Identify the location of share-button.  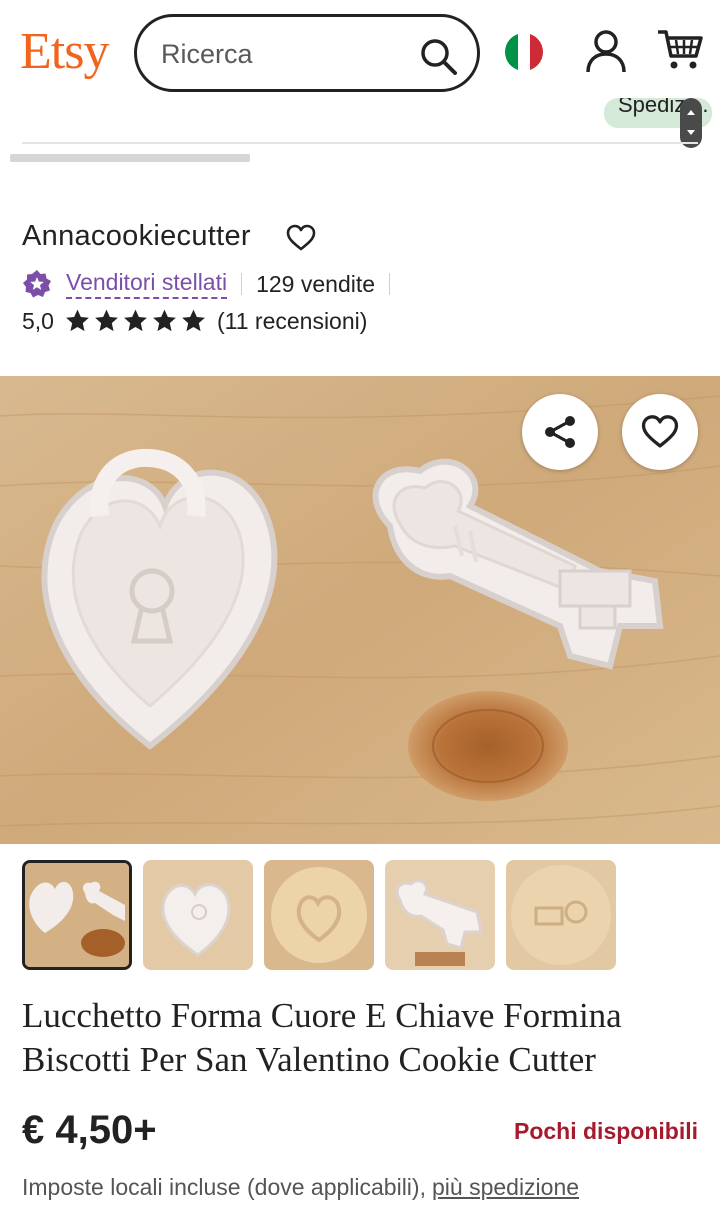
(560, 432).